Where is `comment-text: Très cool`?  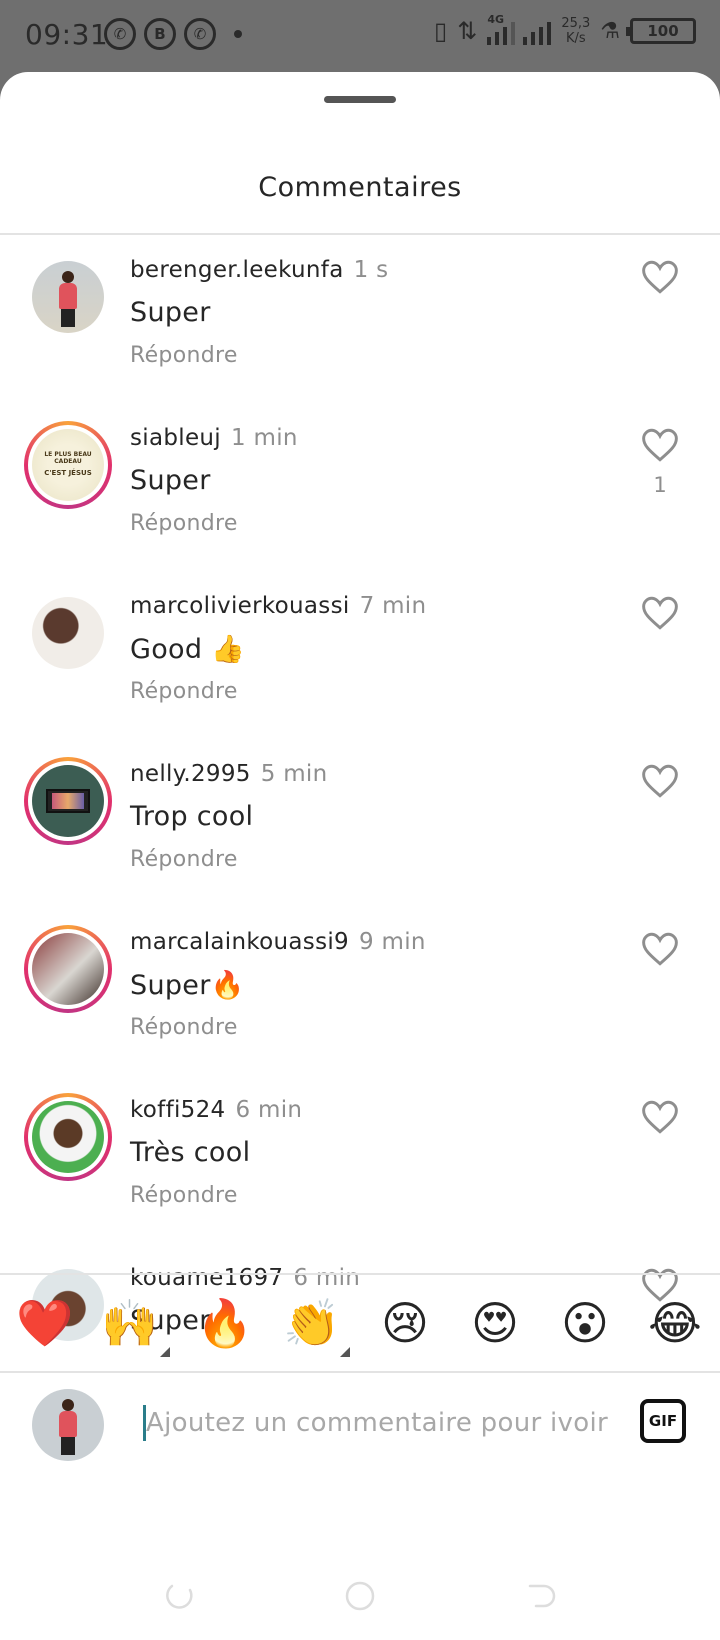
comment-text: Très cool is located at coordinates (190, 1152).